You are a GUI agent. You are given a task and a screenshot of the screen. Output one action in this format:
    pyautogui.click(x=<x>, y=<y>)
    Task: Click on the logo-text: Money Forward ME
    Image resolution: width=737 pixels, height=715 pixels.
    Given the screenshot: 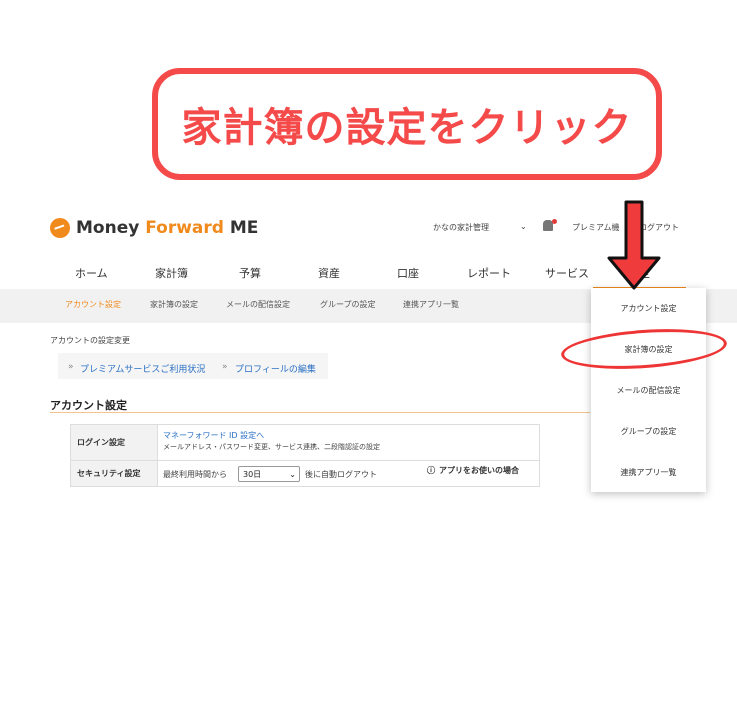 What is the action you would take?
    pyautogui.click(x=167, y=228)
    